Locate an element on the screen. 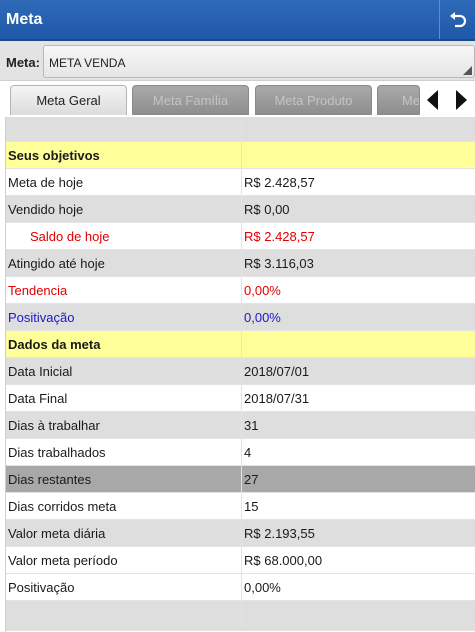 The image size is (475, 632). meta-select: META VENDA is located at coordinates (259, 61).